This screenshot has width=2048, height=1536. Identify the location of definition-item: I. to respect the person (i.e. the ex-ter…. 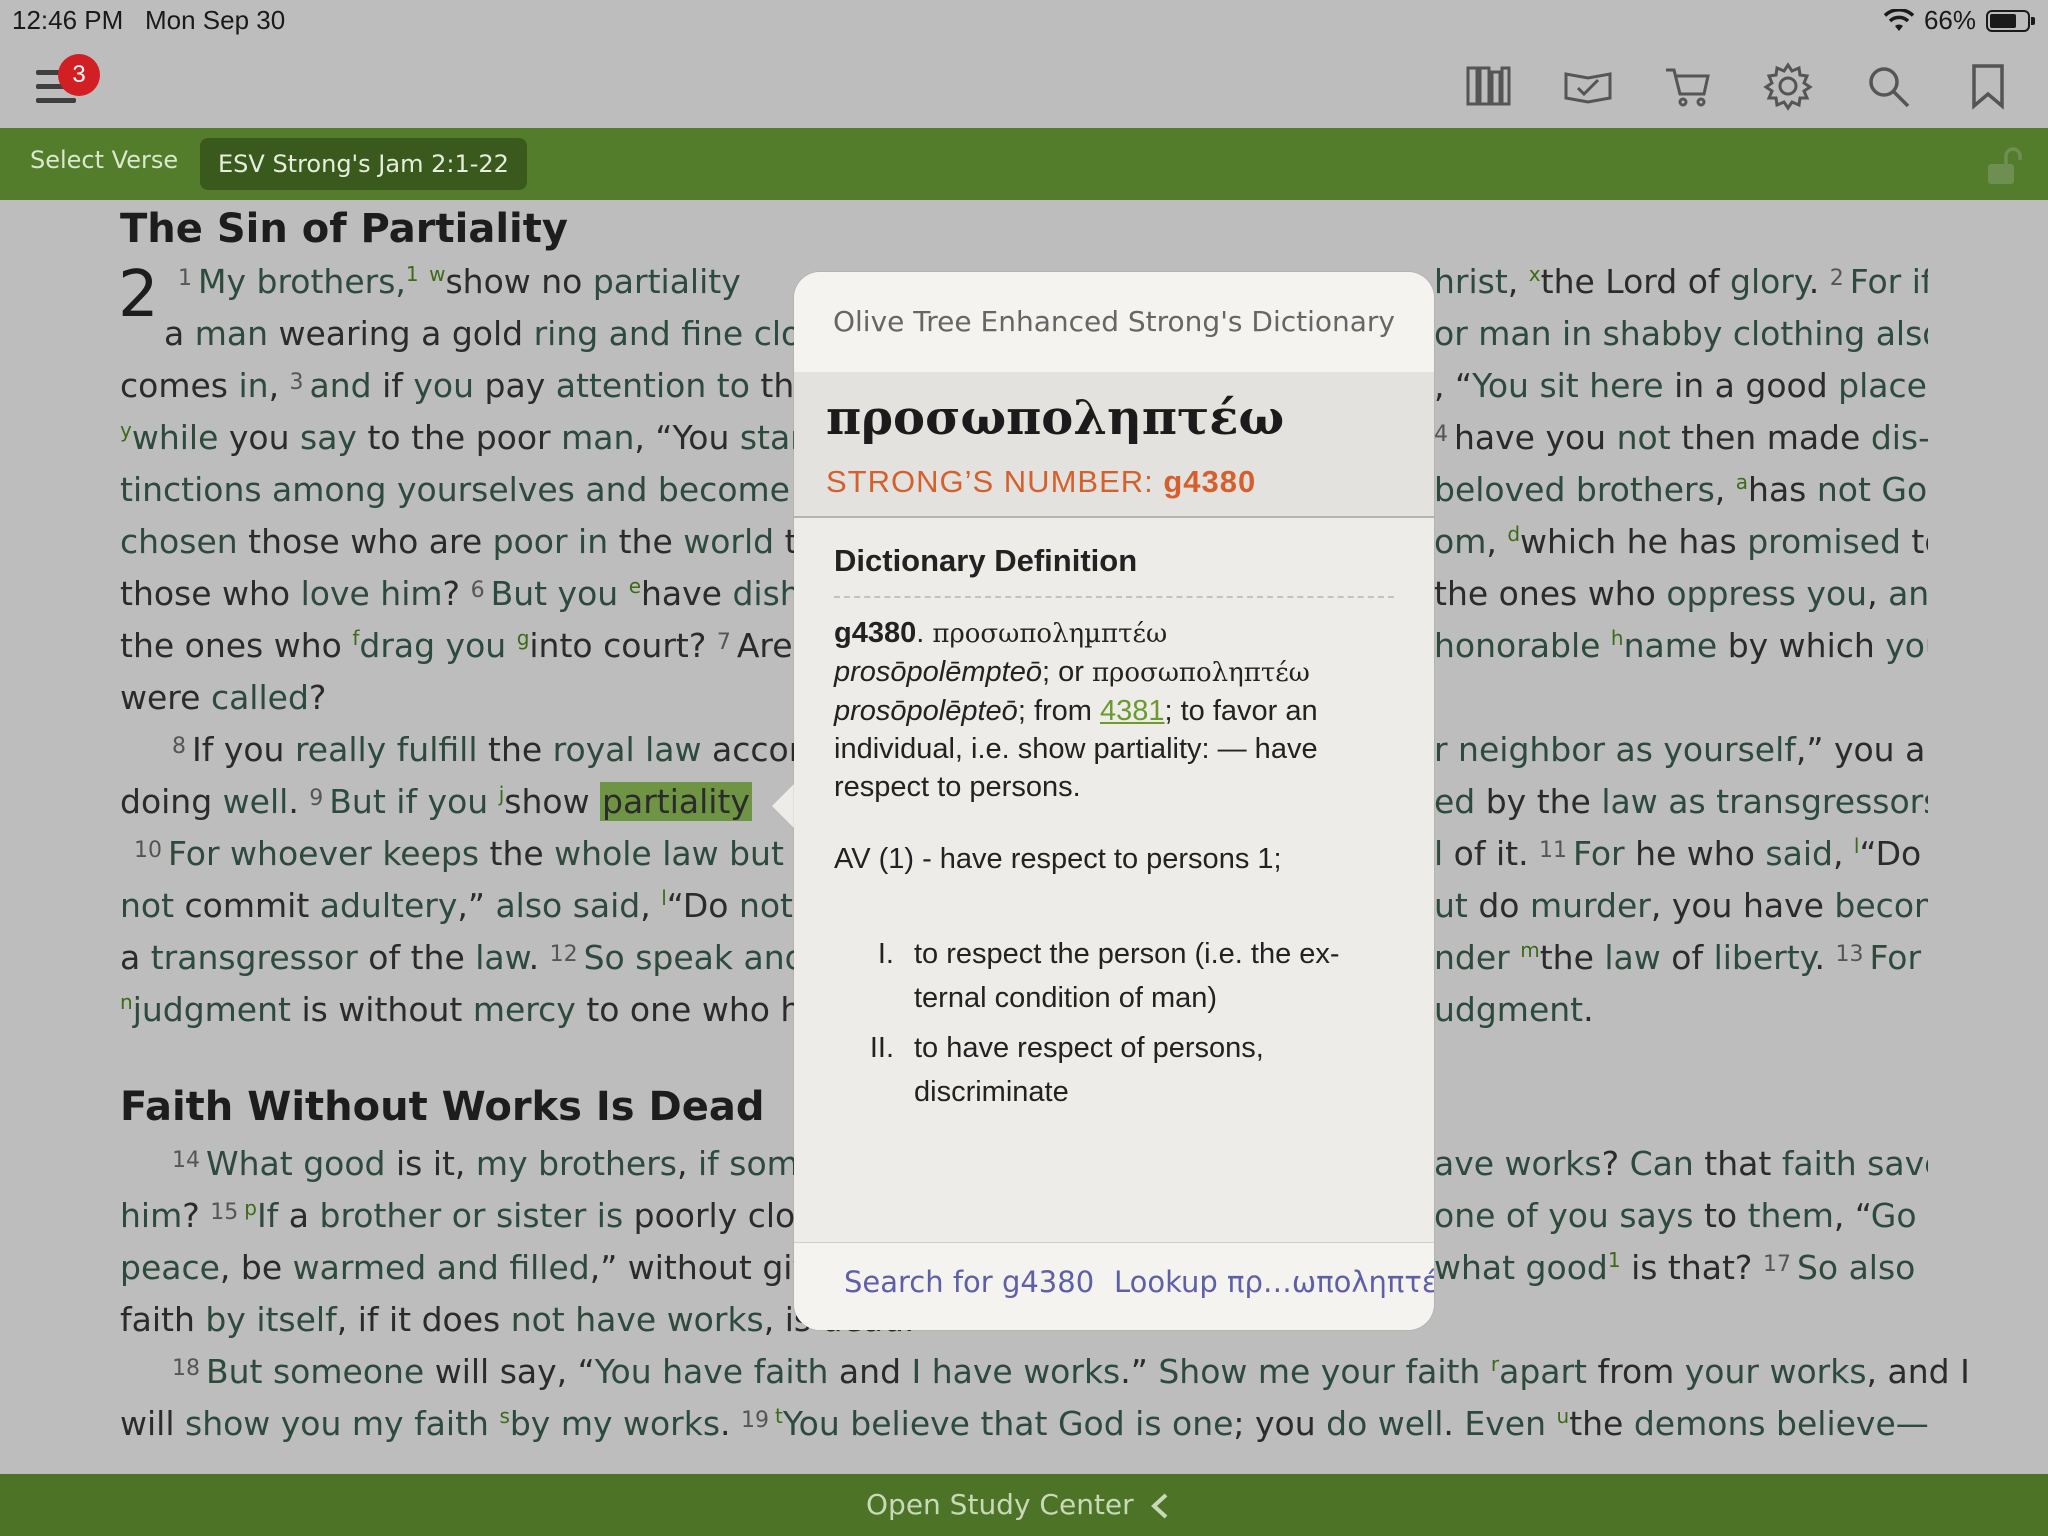
(1108, 976).